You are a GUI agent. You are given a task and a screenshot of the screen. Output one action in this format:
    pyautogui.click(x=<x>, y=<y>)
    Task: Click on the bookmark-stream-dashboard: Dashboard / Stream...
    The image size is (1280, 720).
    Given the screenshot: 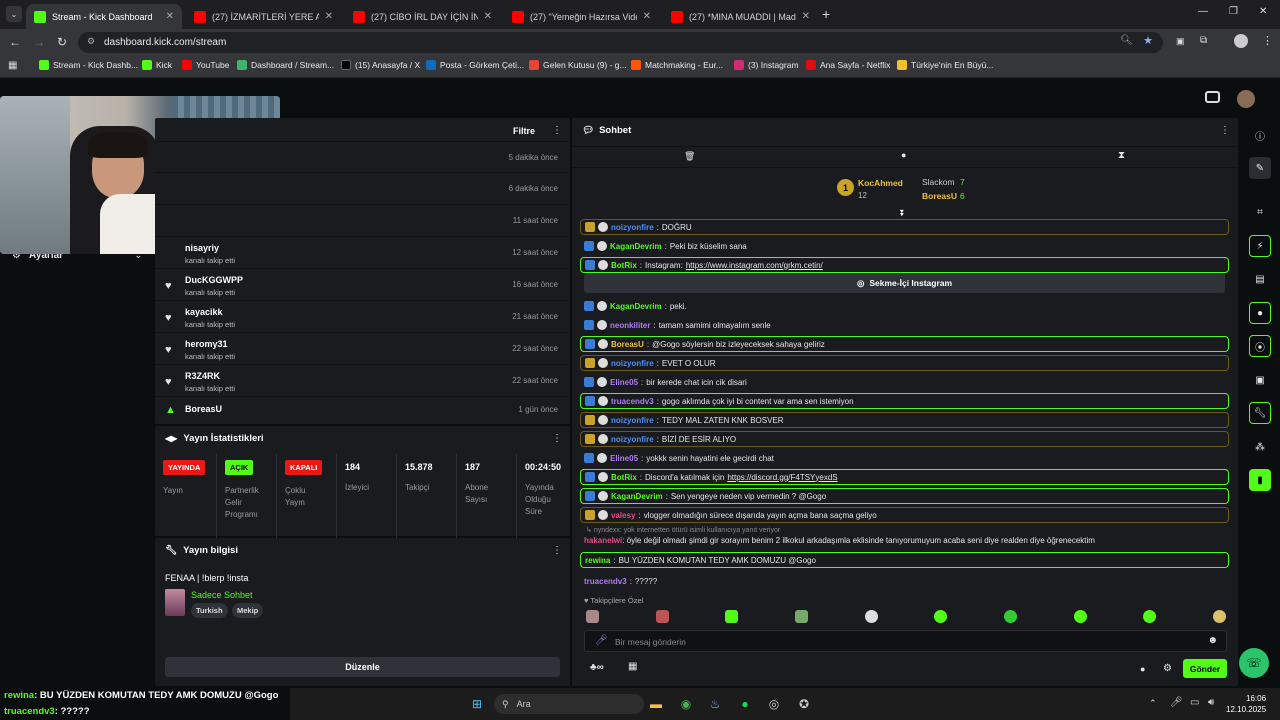 What is the action you would take?
    pyautogui.click(x=285, y=65)
    